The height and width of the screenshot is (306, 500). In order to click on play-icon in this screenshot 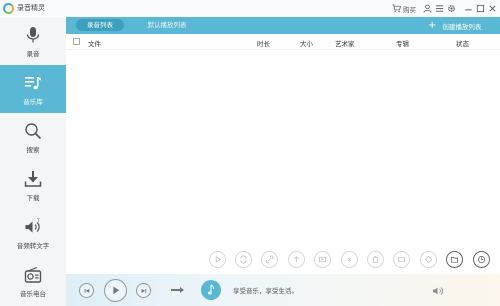, I will do `click(116, 290)`.